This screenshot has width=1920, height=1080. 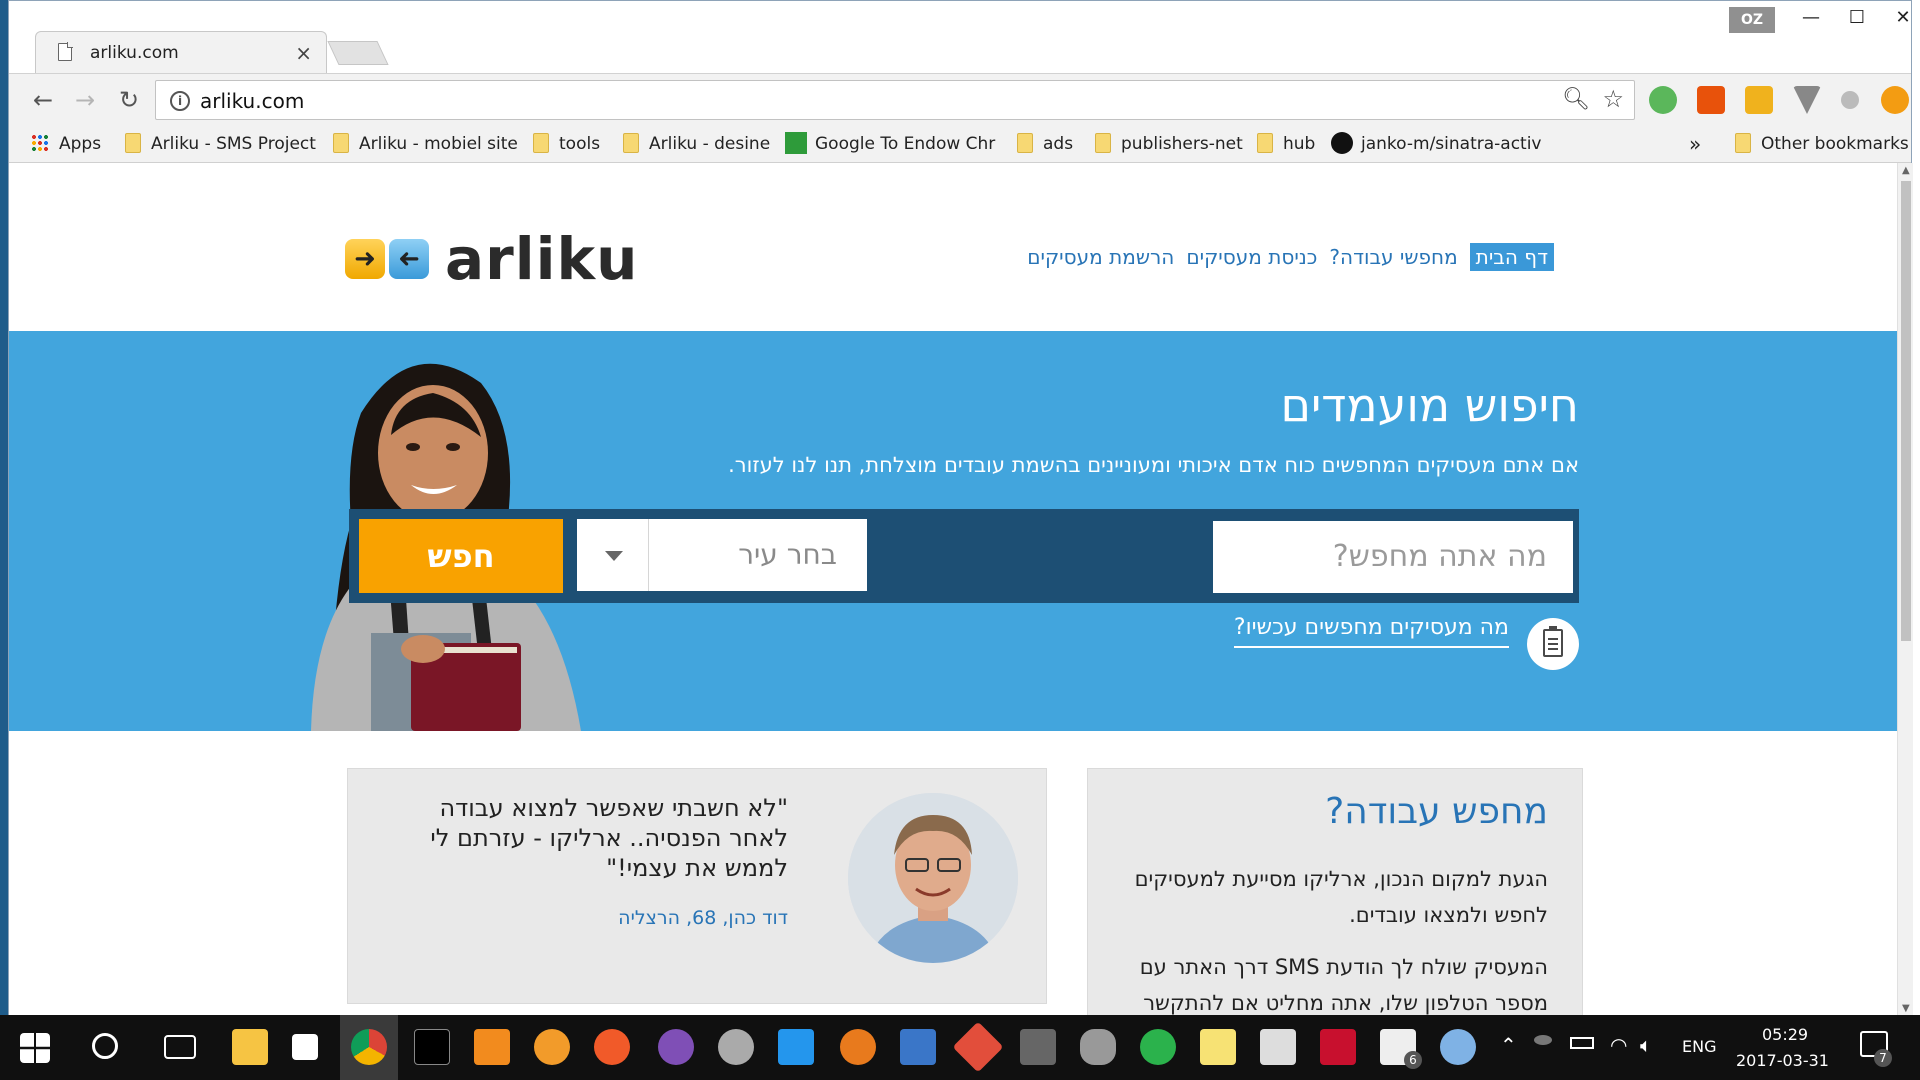 What do you see at coordinates (960, 37) in the screenshot?
I see `title-bar: arliku.com × OZ — ☐ ✕` at bounding box center [960, 37].